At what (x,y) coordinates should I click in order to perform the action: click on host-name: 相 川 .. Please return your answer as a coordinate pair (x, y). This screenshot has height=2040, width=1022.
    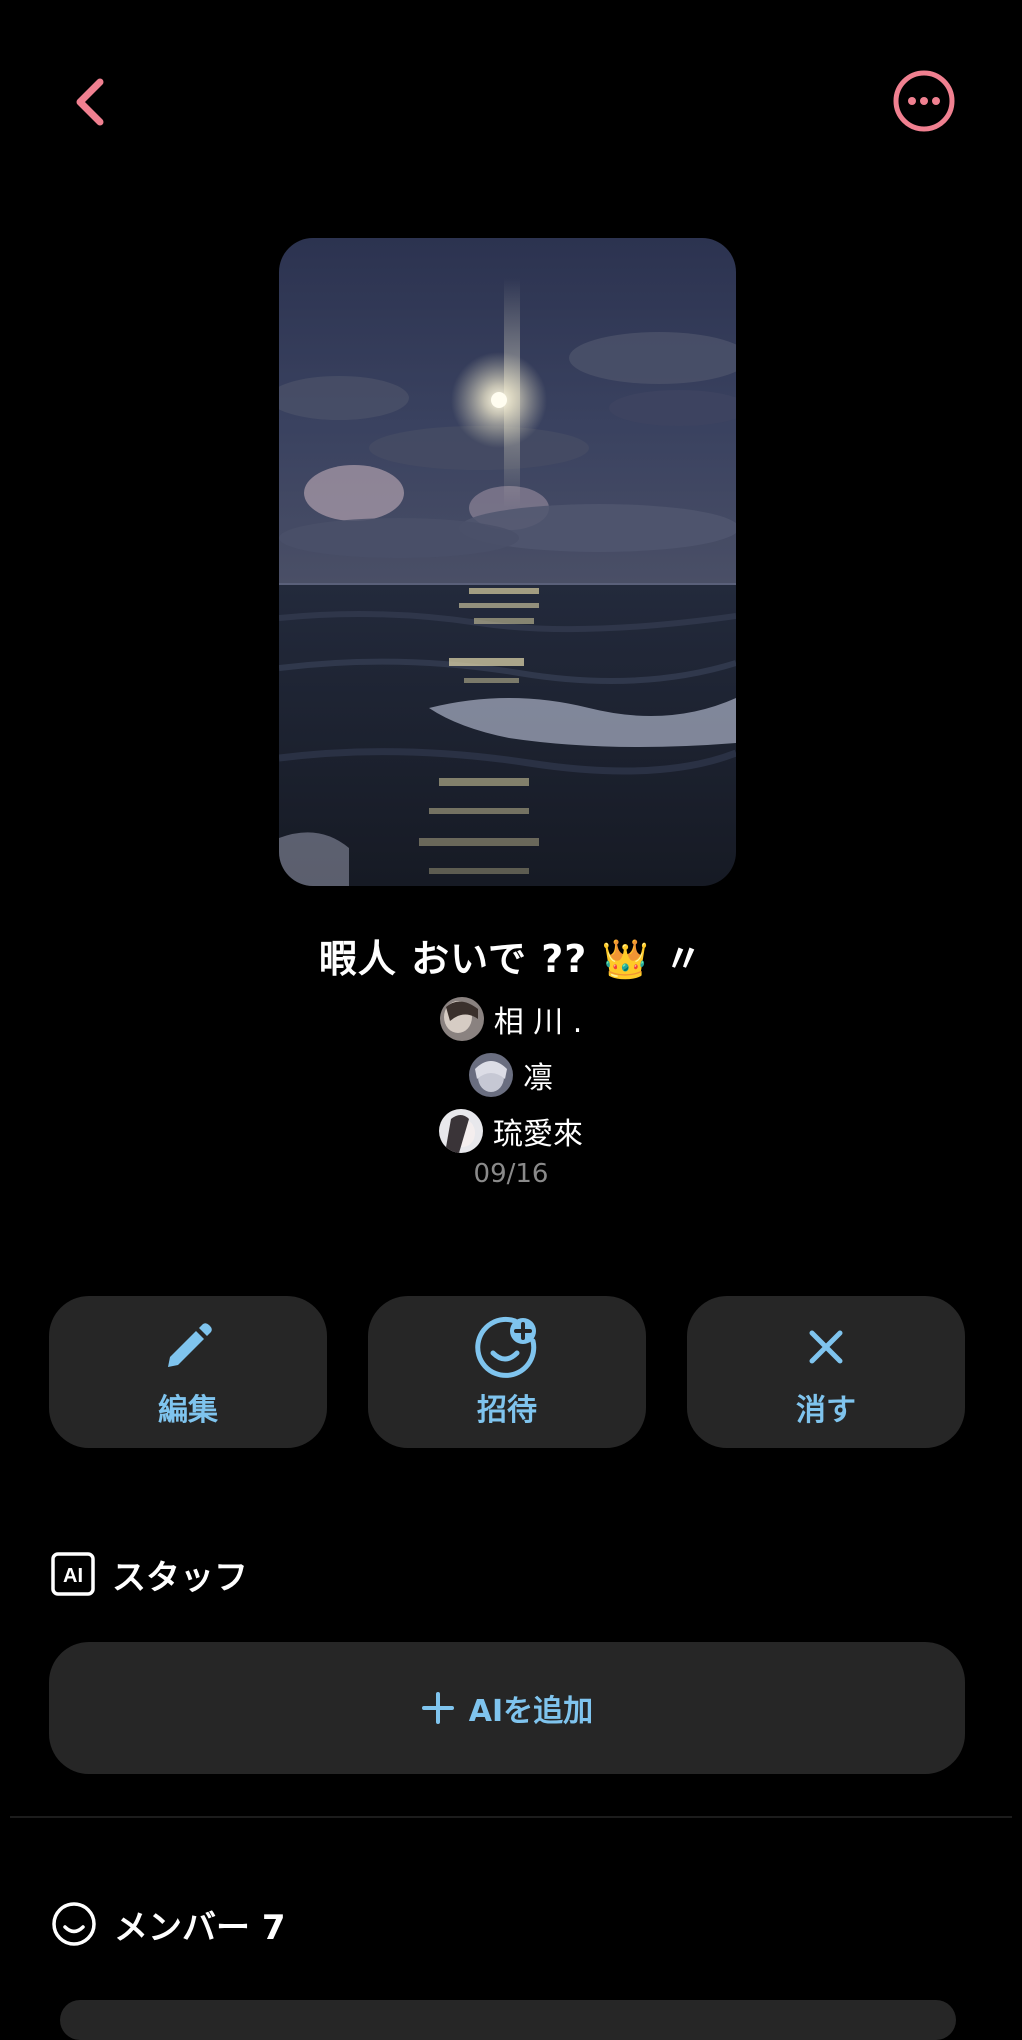
    Looking at the image, I should click on (538, 1022).